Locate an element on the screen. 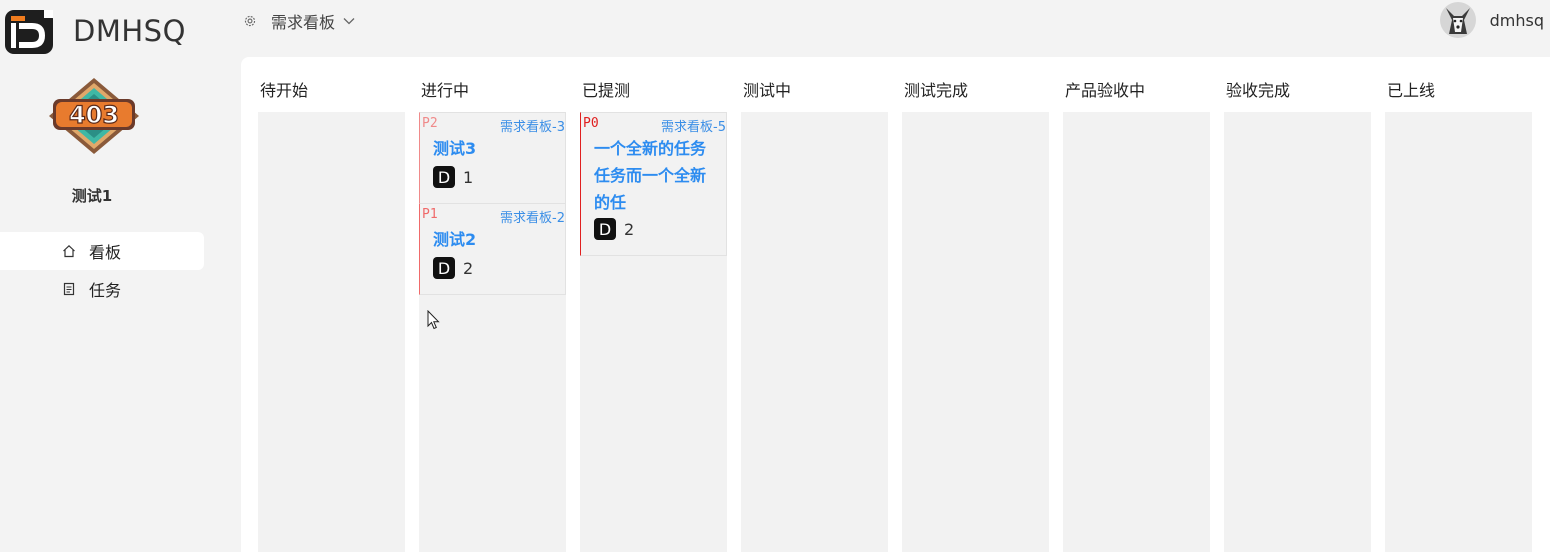 This screenshot has width=1550, height=552. board-selector-label: 需求看板 is located at coordinates (303, 22).